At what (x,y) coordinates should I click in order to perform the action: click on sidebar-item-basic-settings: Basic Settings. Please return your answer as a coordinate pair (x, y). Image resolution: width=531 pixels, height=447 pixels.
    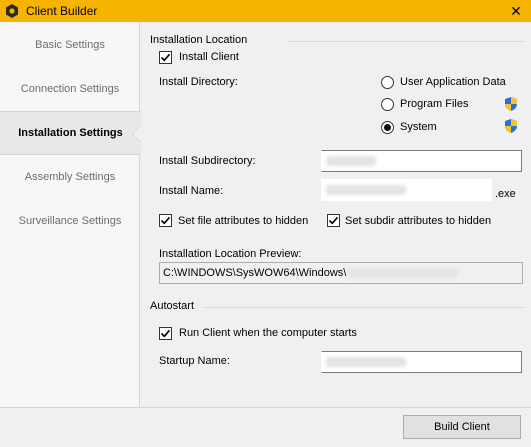
    Looking at the image, I should click on (70, 45).